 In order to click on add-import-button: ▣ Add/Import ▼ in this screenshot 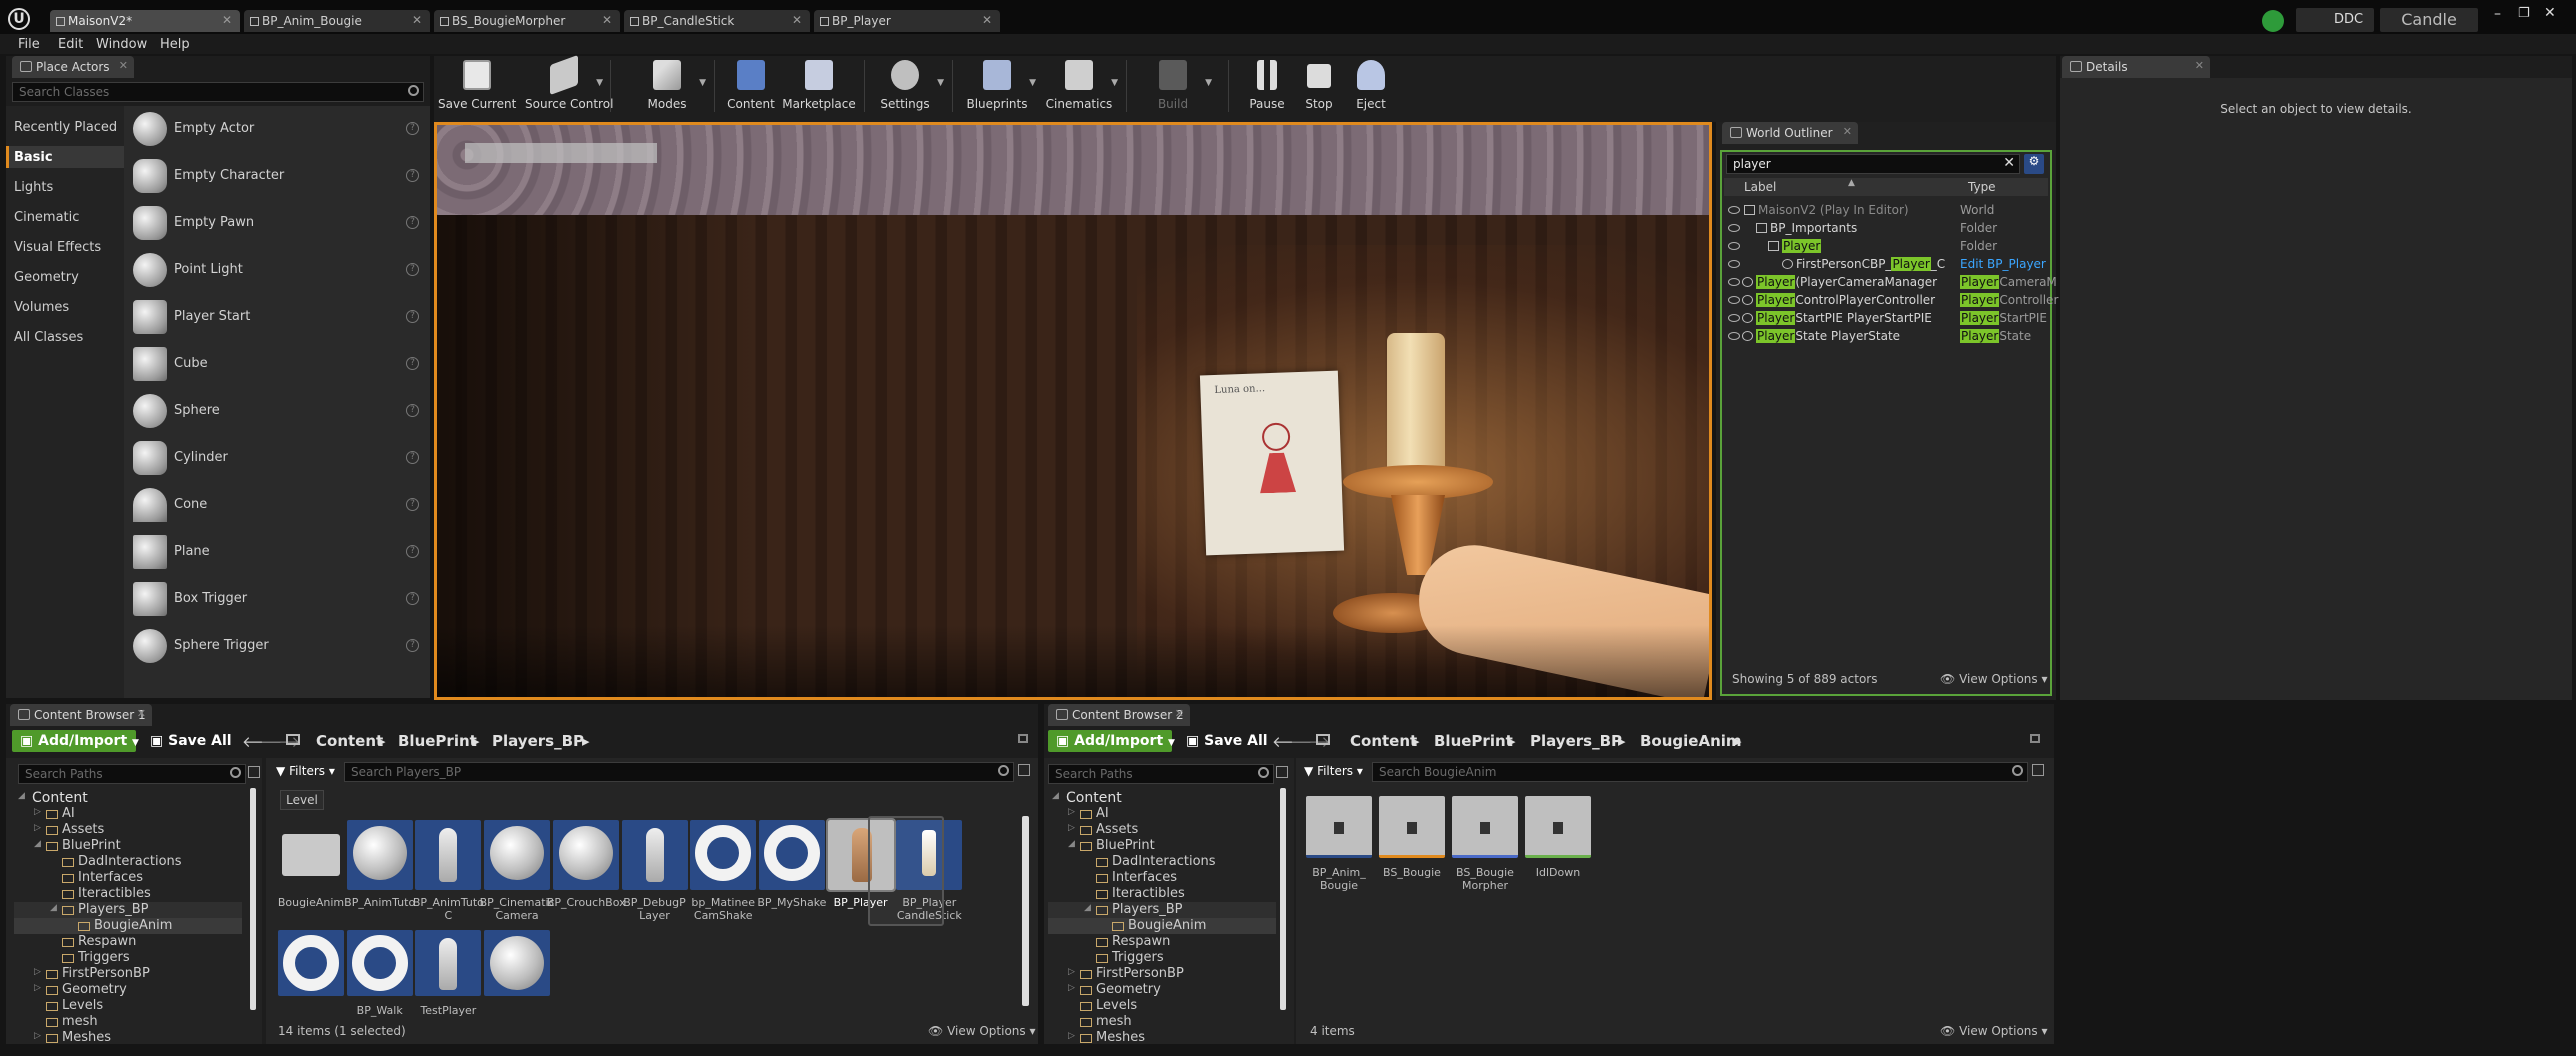, I will do `click(1111, 741)`.